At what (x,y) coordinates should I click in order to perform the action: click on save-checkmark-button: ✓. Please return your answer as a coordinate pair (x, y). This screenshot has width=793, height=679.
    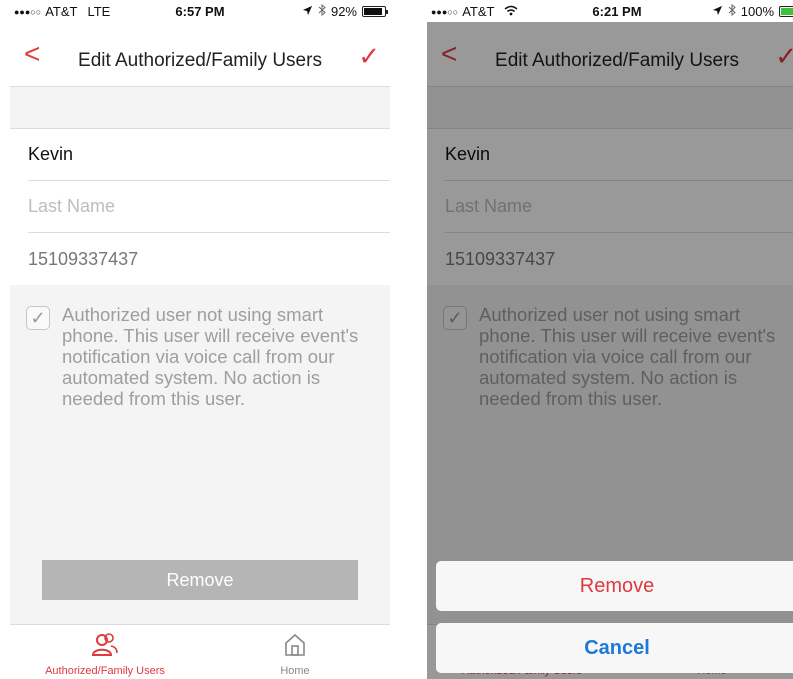
    Looking at the image, I should click on (369, 56).